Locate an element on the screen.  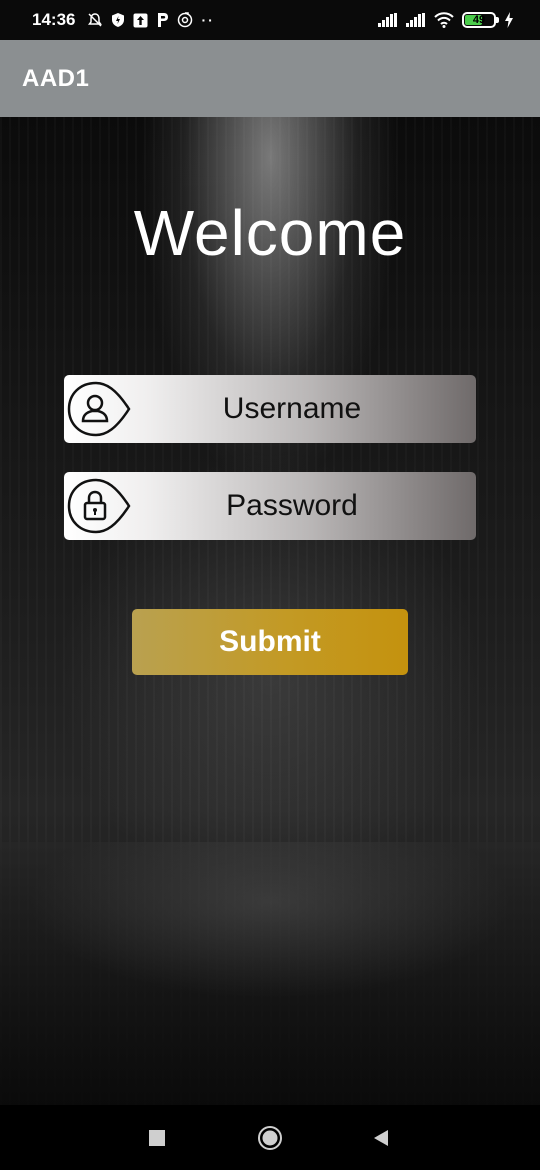
user-icon is located at coordinates (99, 409).